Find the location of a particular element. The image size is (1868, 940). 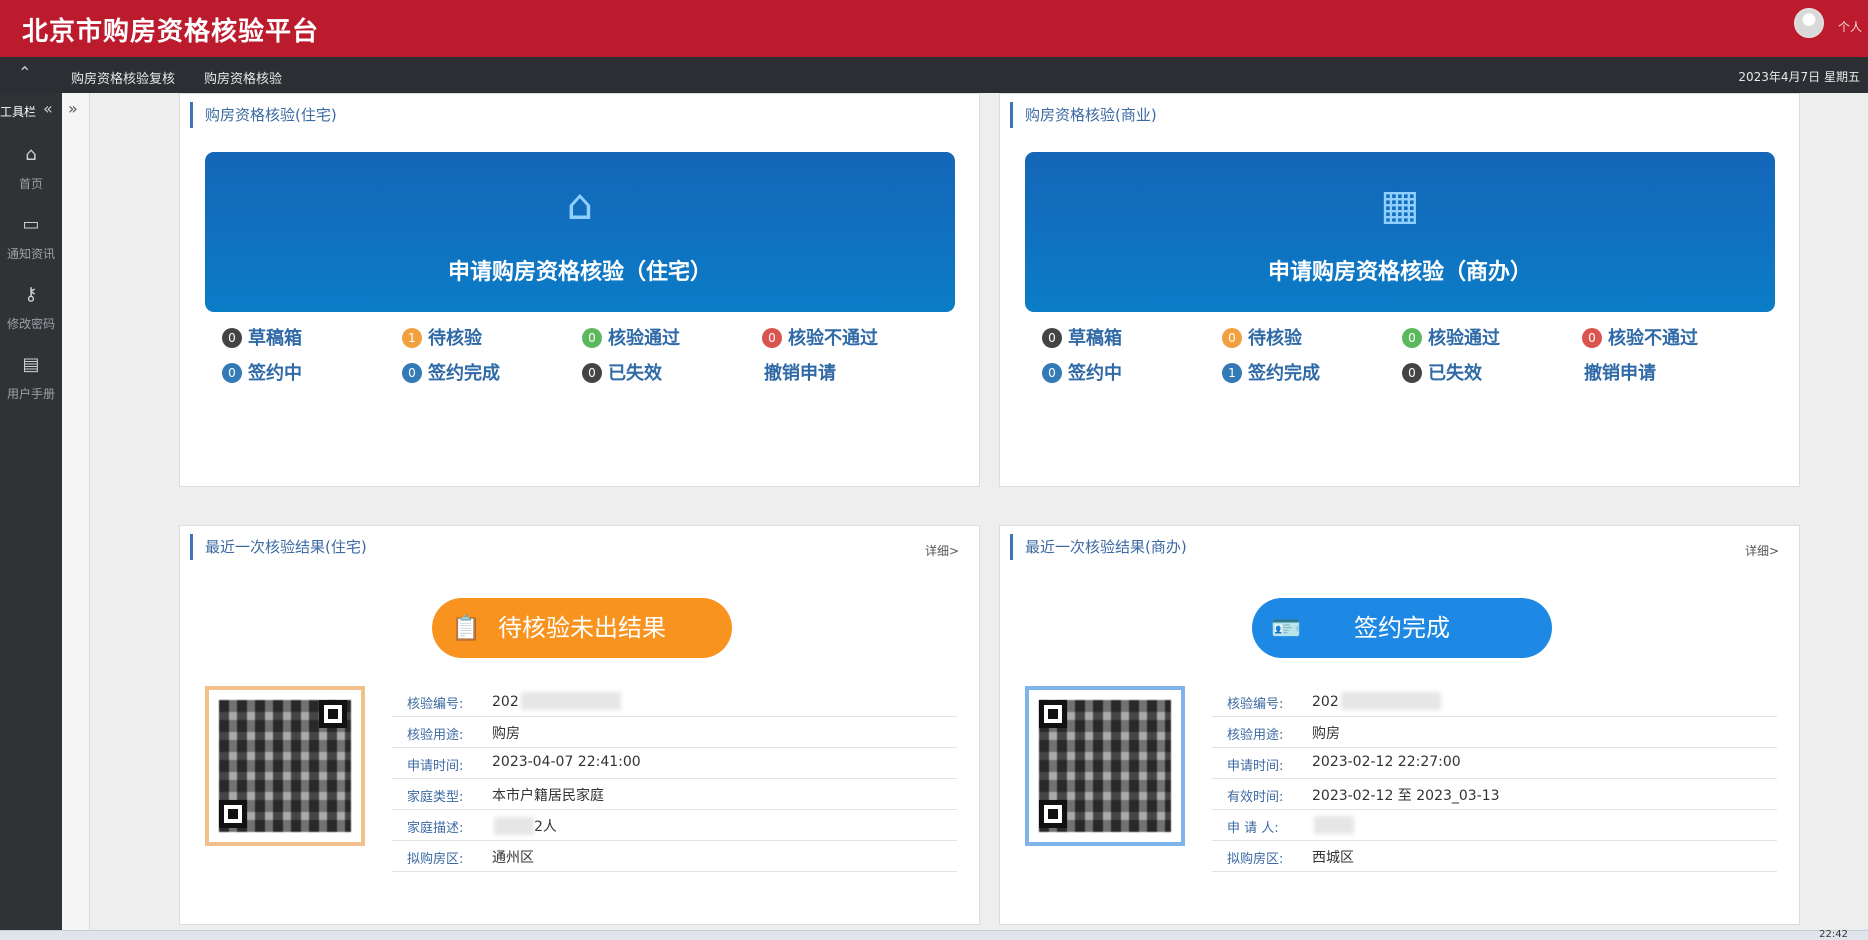

status-pending-pill: 📋 待核验未出结果 is located at coordinates (582, 628).